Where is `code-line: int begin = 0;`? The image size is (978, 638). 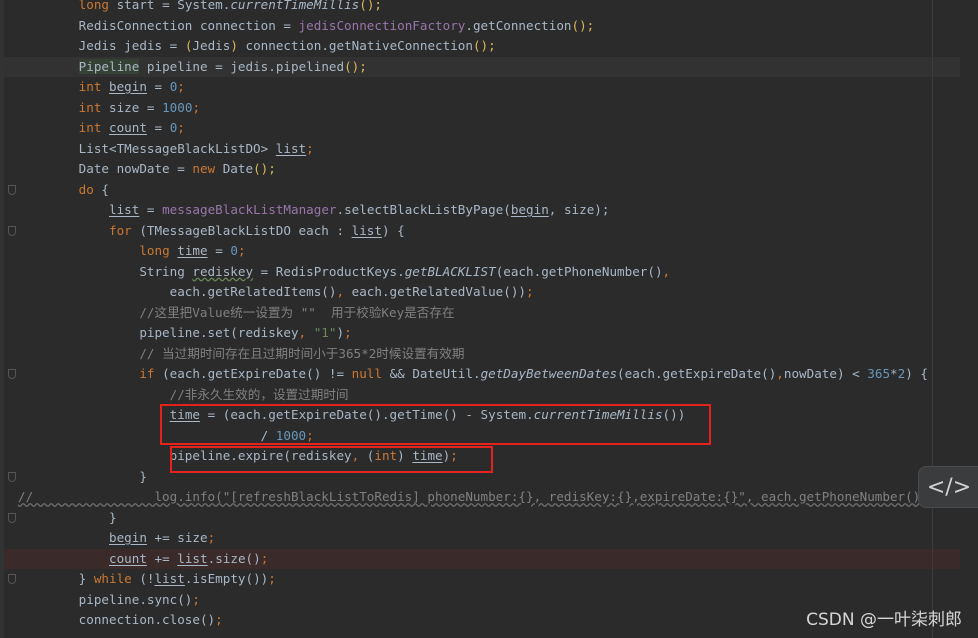
code-line: int begin = 0; is located at coordinates (498, 87).